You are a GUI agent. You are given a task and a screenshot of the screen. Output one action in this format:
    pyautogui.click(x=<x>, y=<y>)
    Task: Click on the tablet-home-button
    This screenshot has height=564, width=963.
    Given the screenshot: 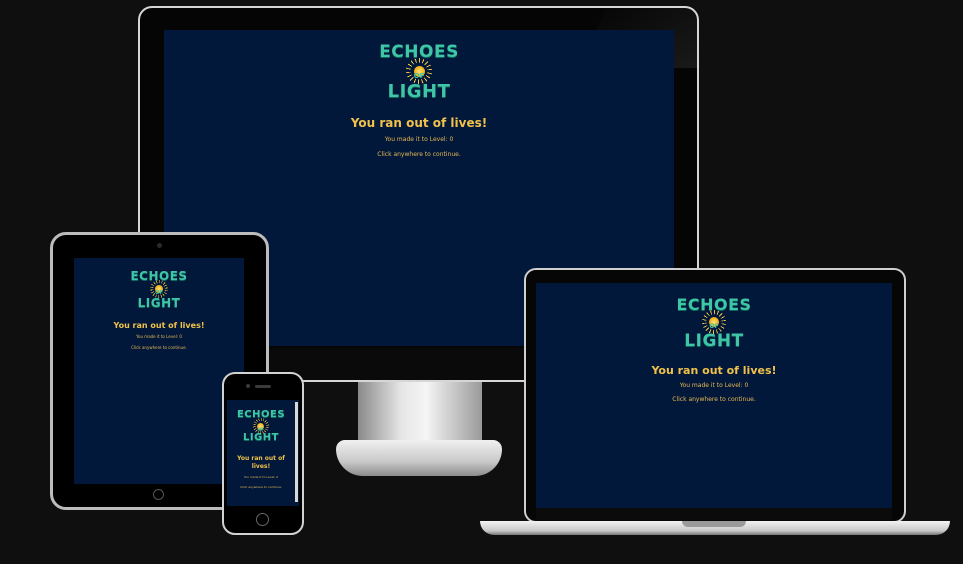 What is the action you would take?
    pyautogui.click(x=158, y=494)
    